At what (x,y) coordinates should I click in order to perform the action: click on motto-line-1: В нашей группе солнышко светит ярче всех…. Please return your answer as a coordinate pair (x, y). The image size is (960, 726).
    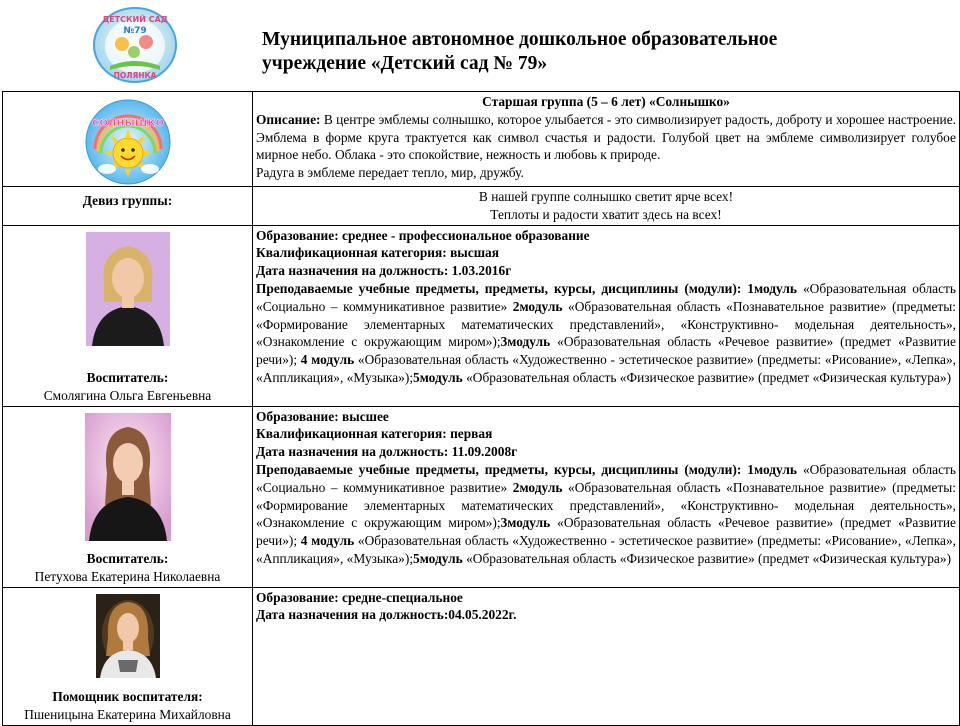
    Looking at the image, I should click on (606, 196).